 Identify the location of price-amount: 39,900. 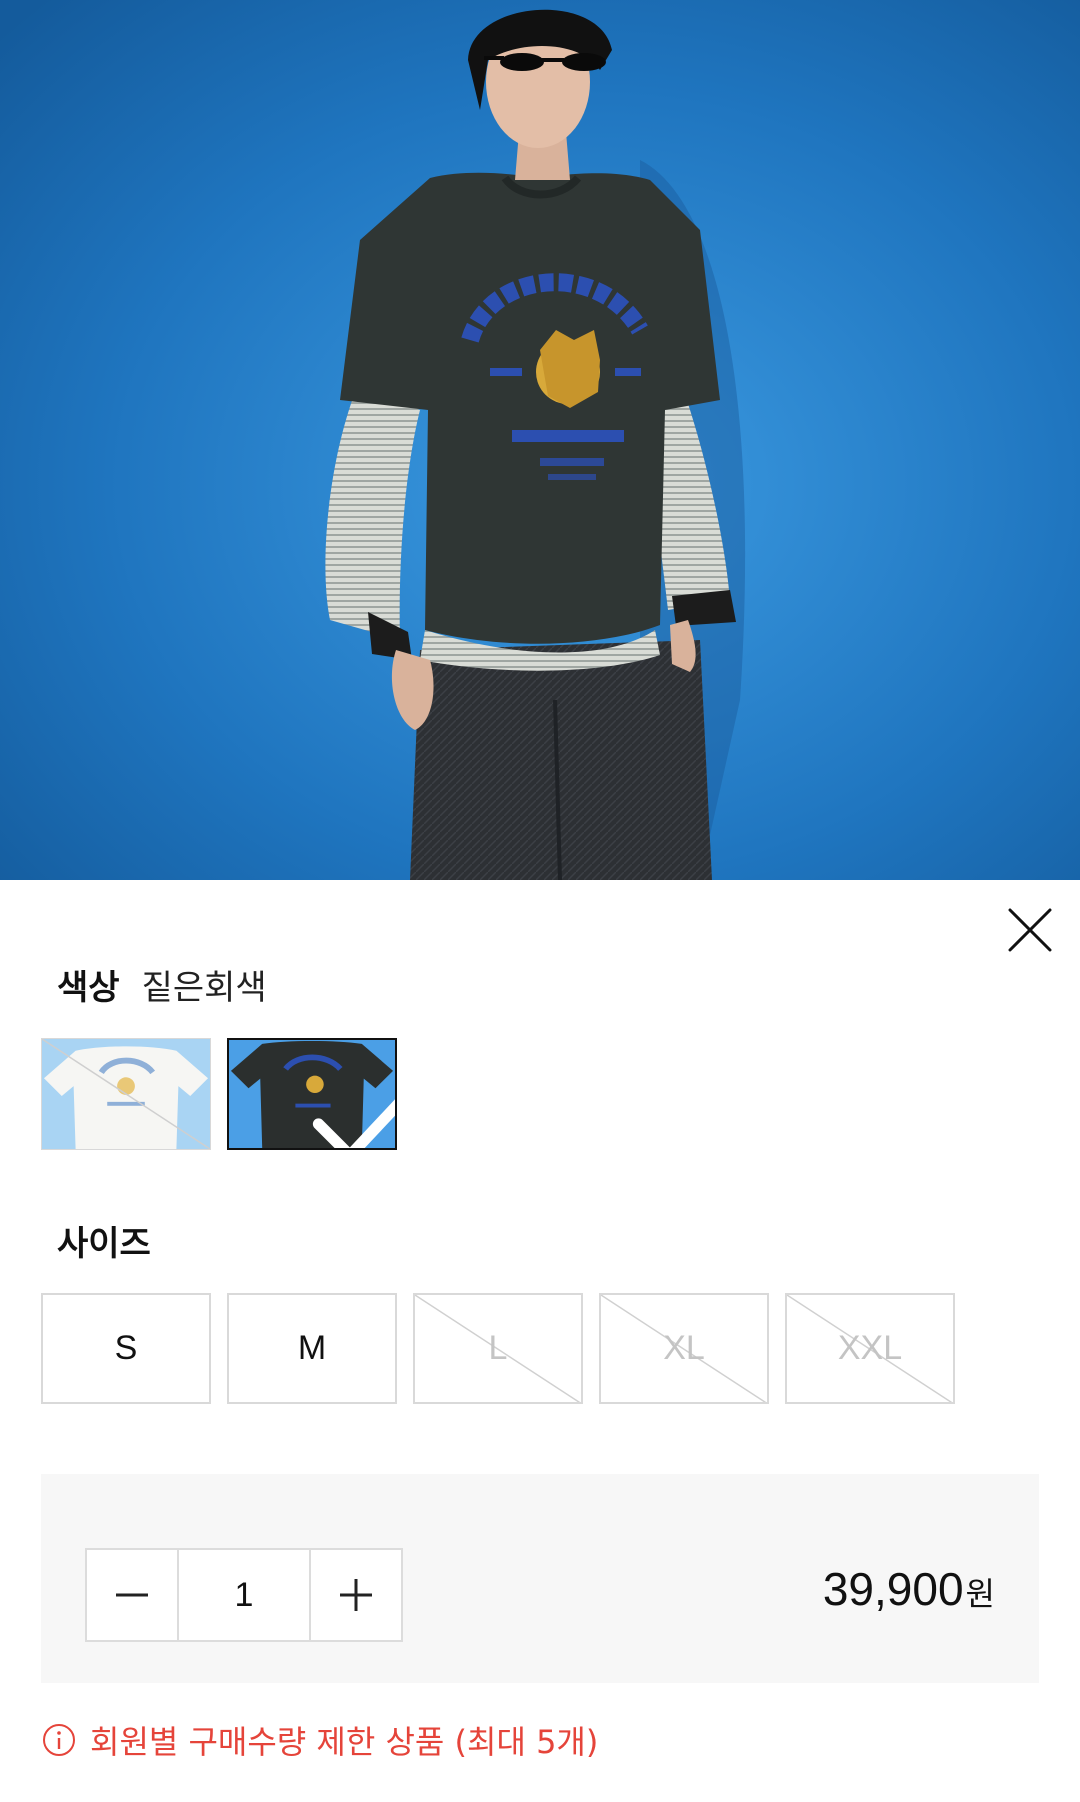
(893, 1589).